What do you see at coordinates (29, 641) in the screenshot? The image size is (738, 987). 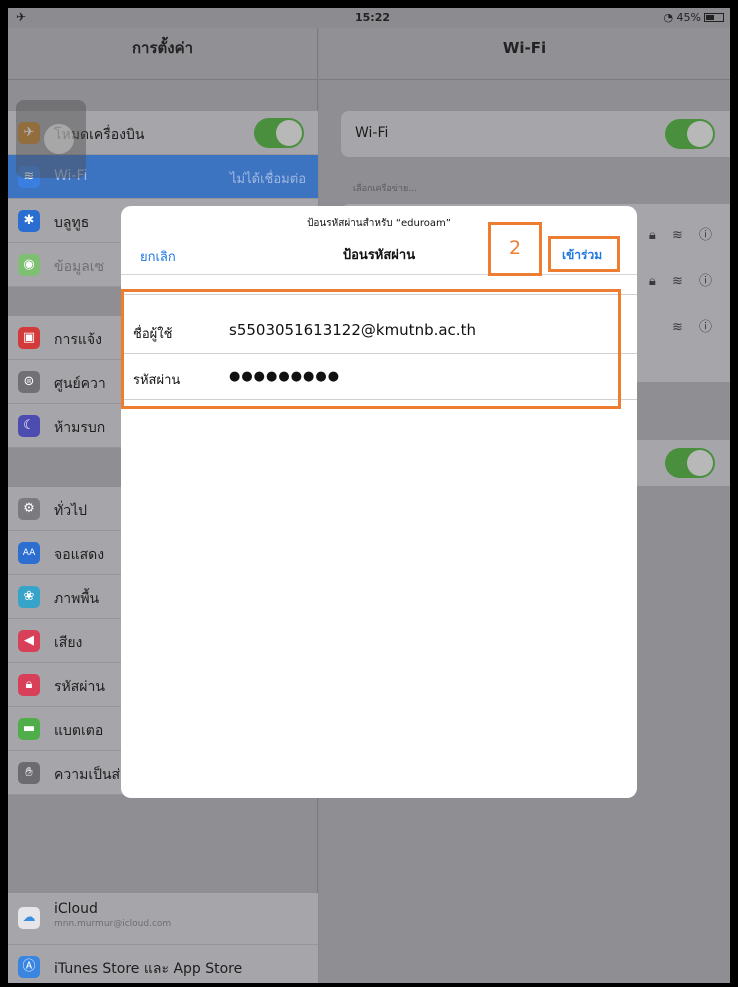 I see `sound-icon: ◀` at bounding box center [29, 641].